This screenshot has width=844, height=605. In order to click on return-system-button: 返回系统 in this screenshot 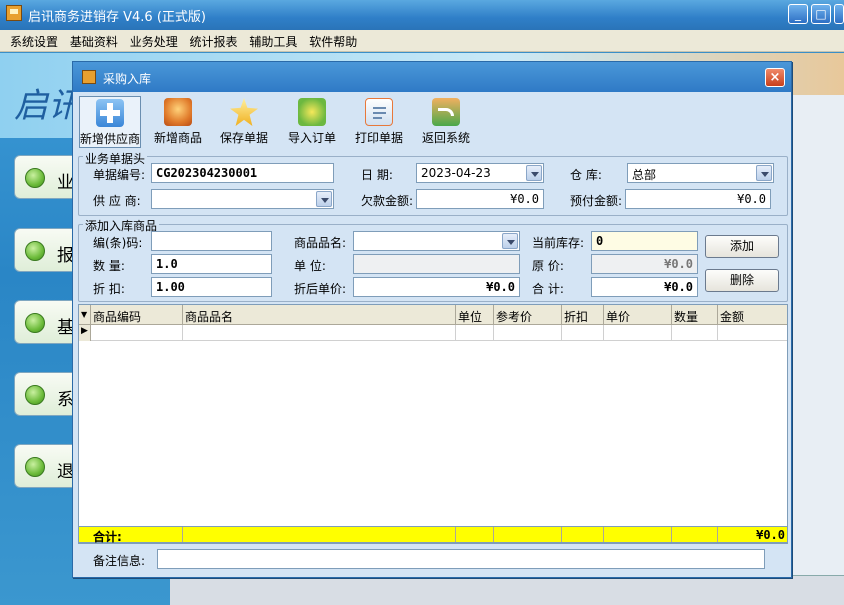, I will do `click(446, 122)`.